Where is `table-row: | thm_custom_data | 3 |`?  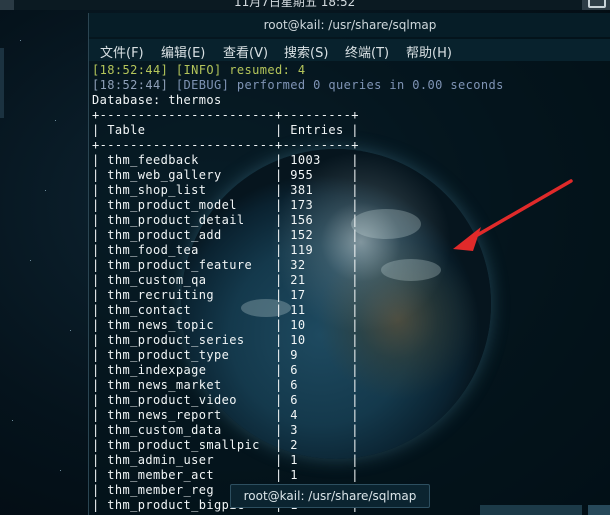
table-row: | thm_custom_data | 3 | is located at coordinates (225, 430).